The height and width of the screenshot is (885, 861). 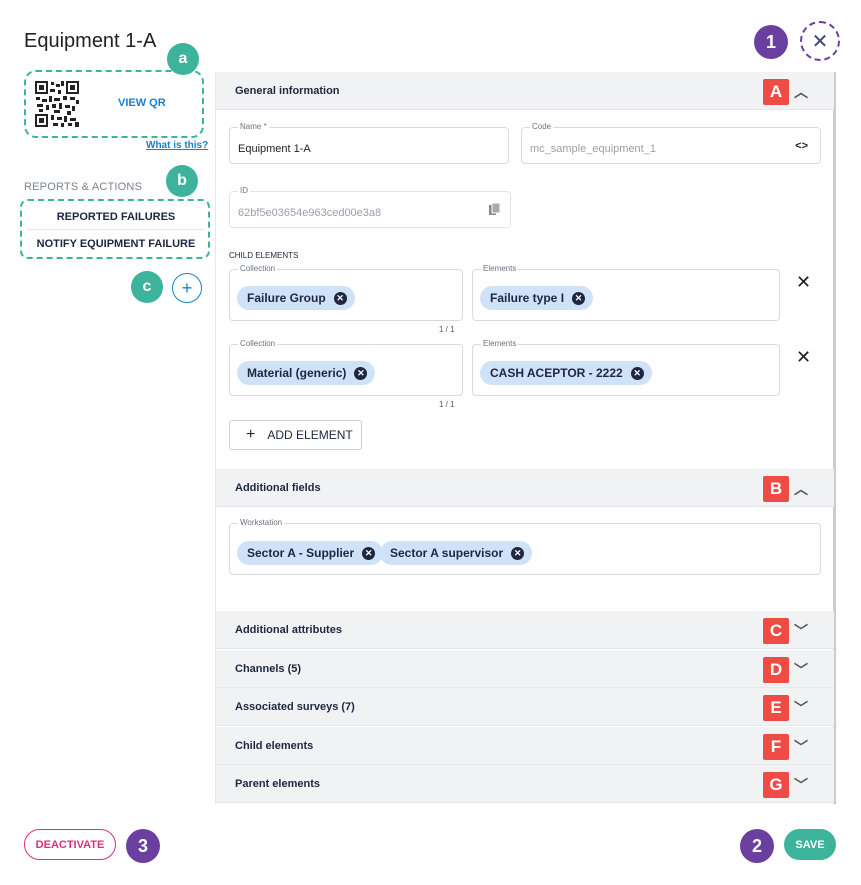 I want to click on element-chip: CASH ACEPTOR - 2222 ✕, so click(x=566, y=373).